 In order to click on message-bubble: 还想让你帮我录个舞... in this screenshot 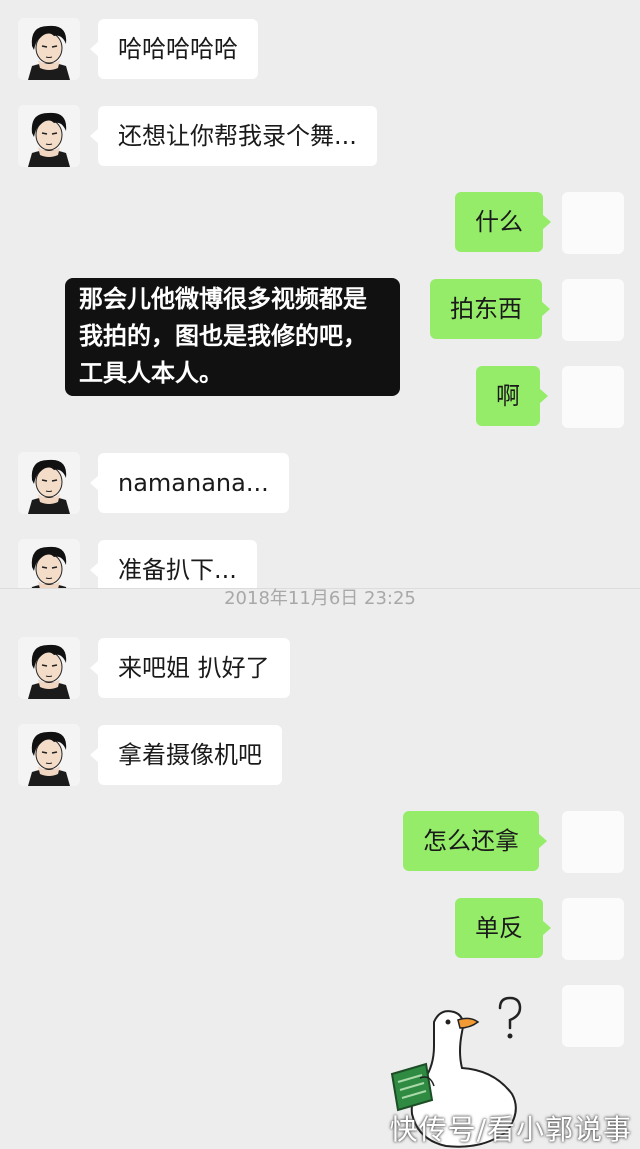, I will do `click(233, 136)`.